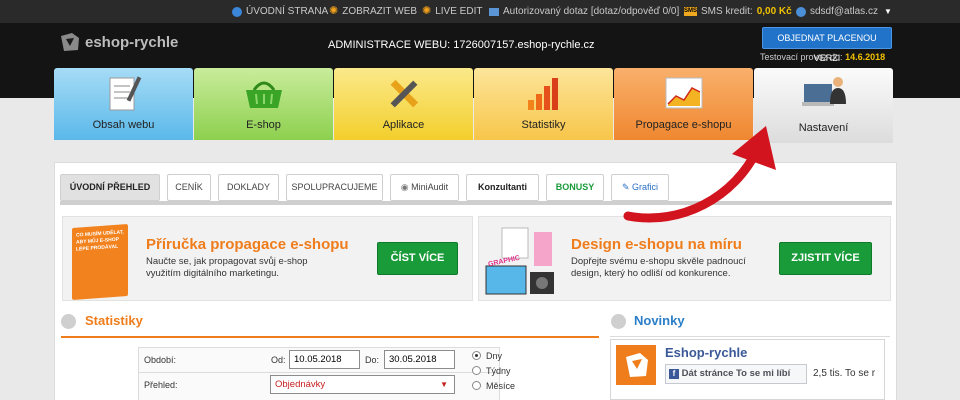  I want to click on radio-days, so click(476, 355).